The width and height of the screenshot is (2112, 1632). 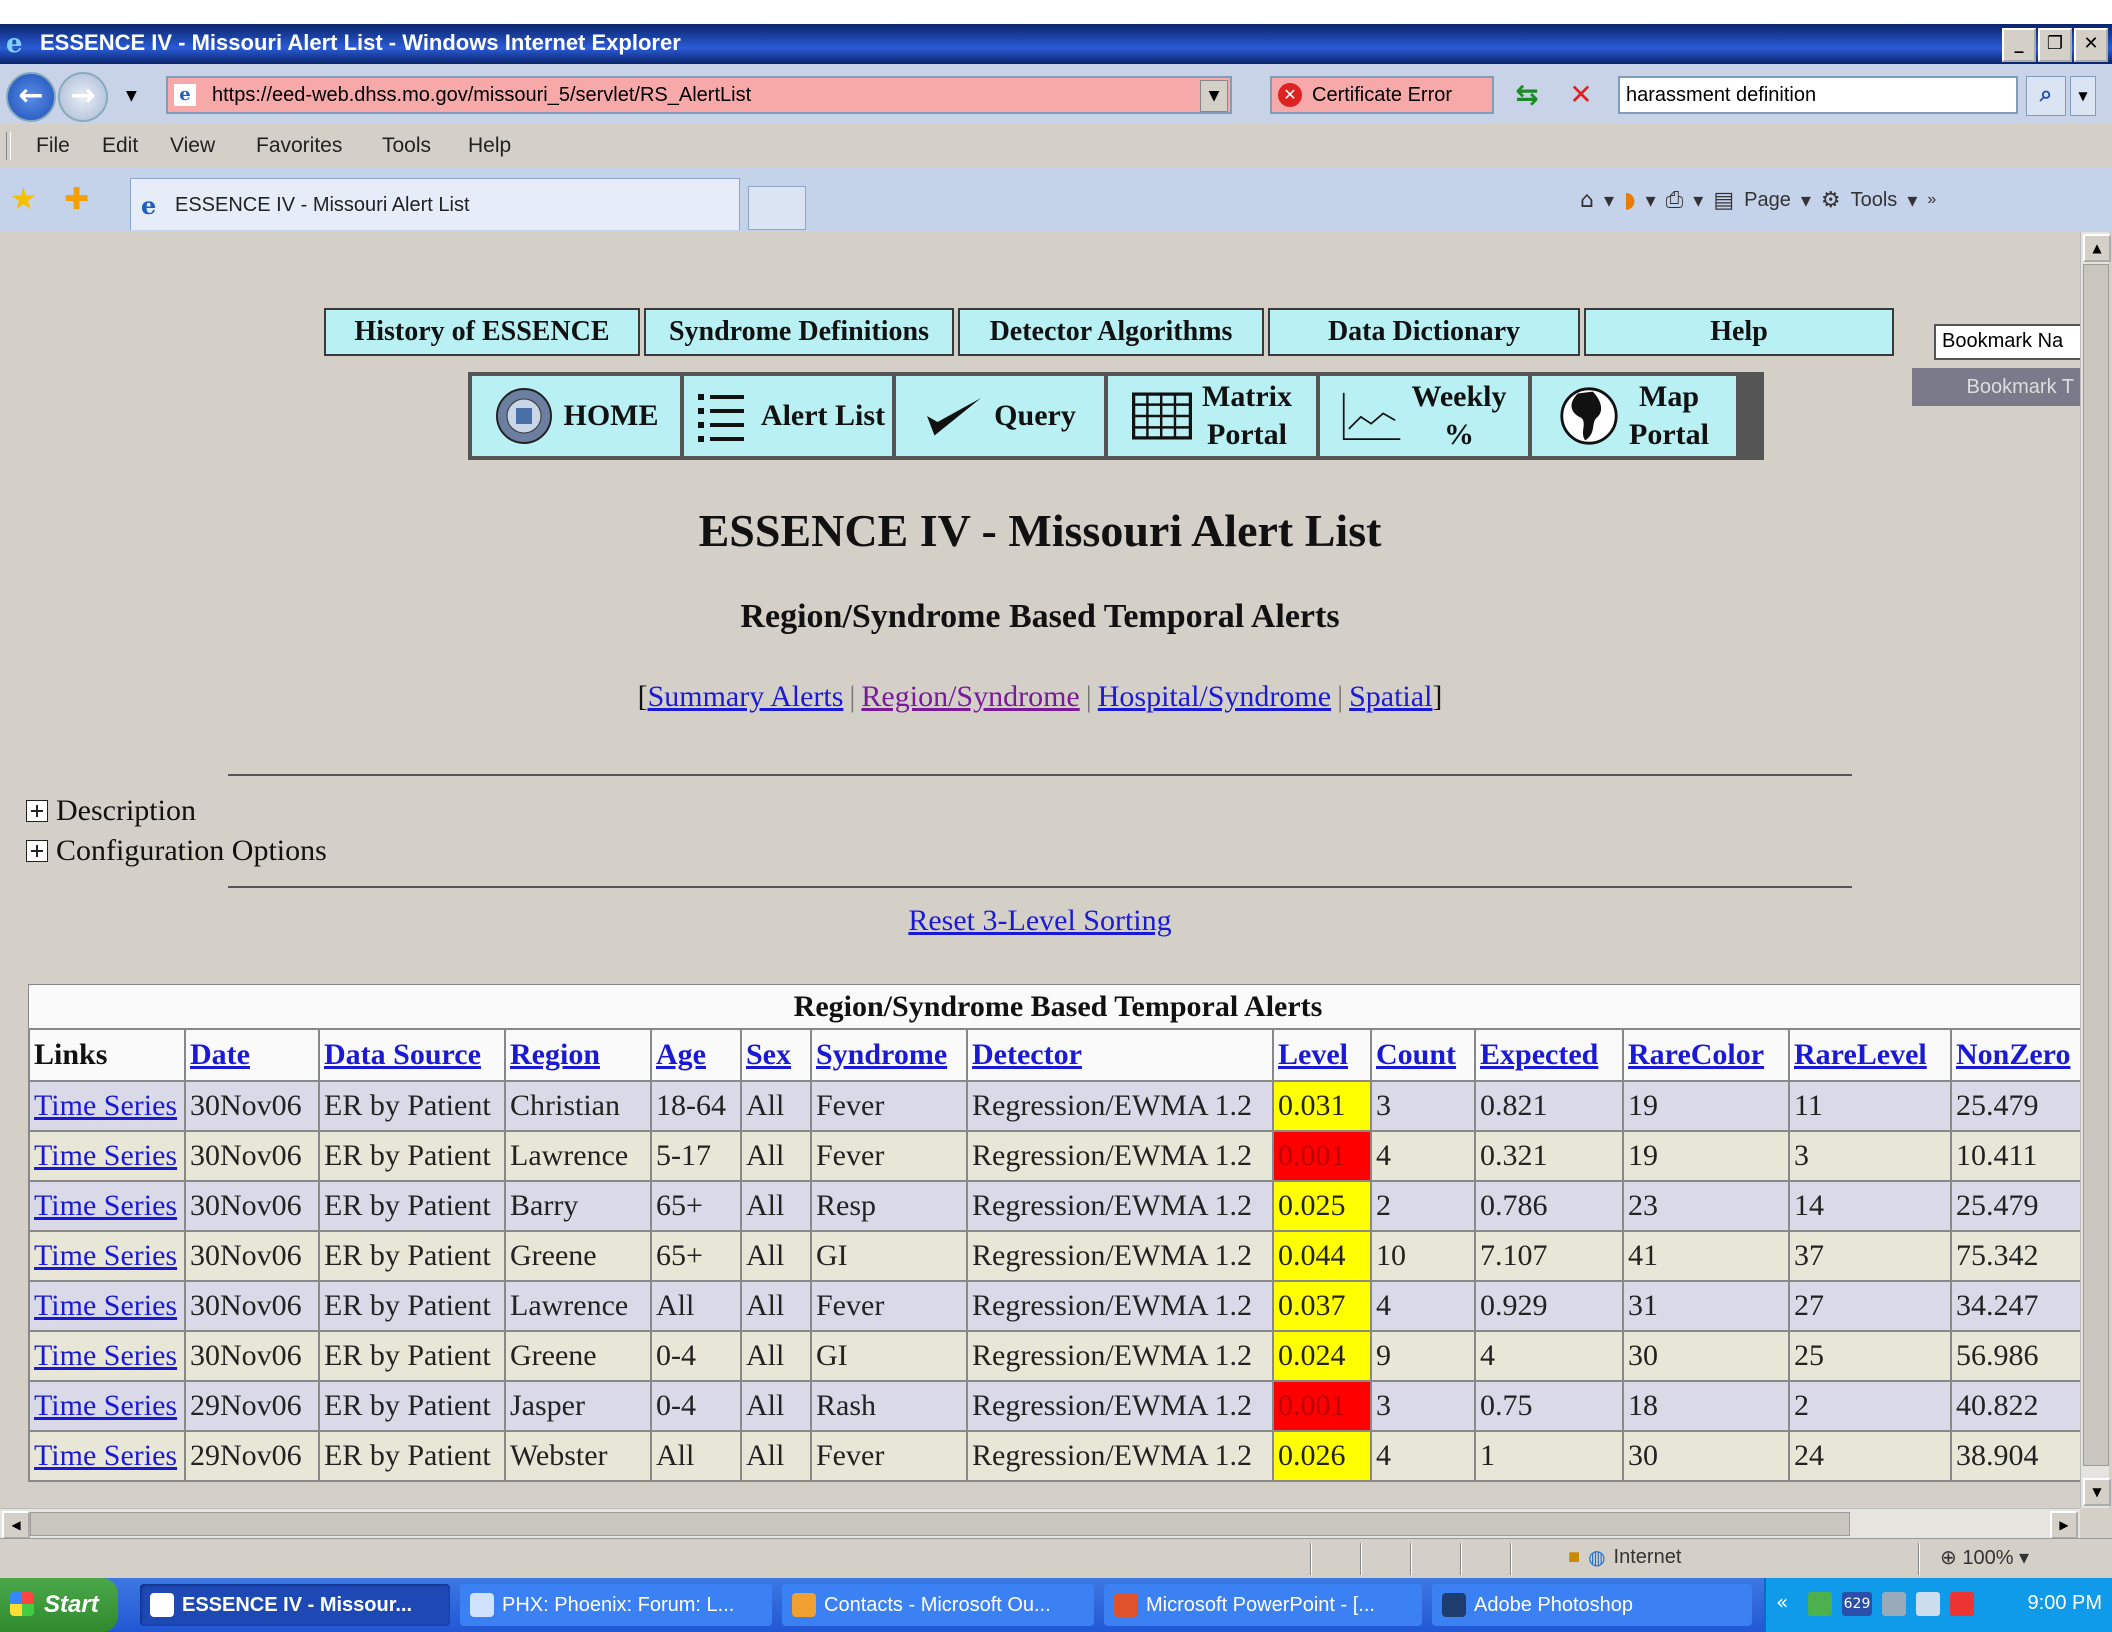 What do you see at coordinates (881, 1054) in the screenshot?
I see `header-syndrome: Syndrome` at bounding box center [881, 1054].